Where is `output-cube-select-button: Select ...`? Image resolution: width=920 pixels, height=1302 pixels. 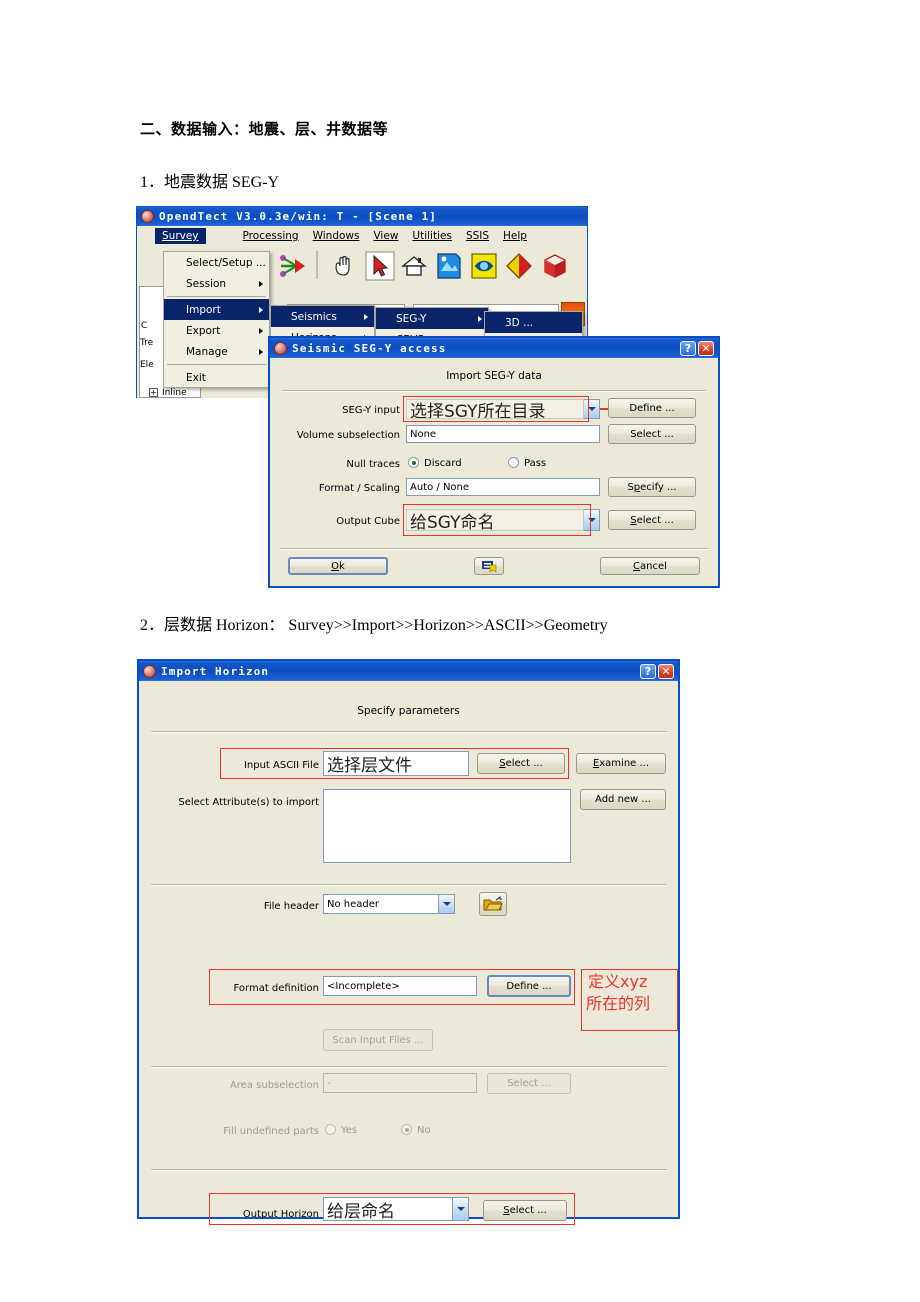
output-cube-select-button: Select ... is located at coordinates (652, 520).